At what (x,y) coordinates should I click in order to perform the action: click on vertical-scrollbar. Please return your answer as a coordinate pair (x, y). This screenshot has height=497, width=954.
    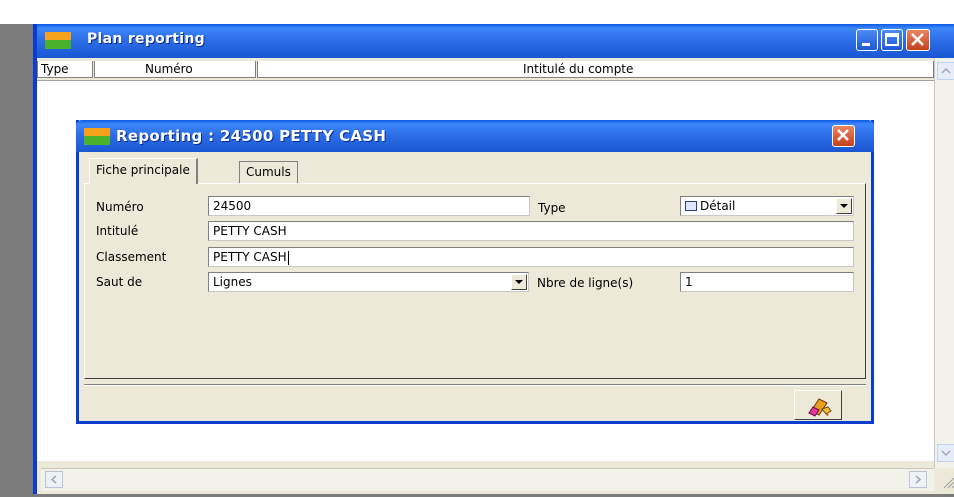
    Looking at the image, I should click on (944, 276).